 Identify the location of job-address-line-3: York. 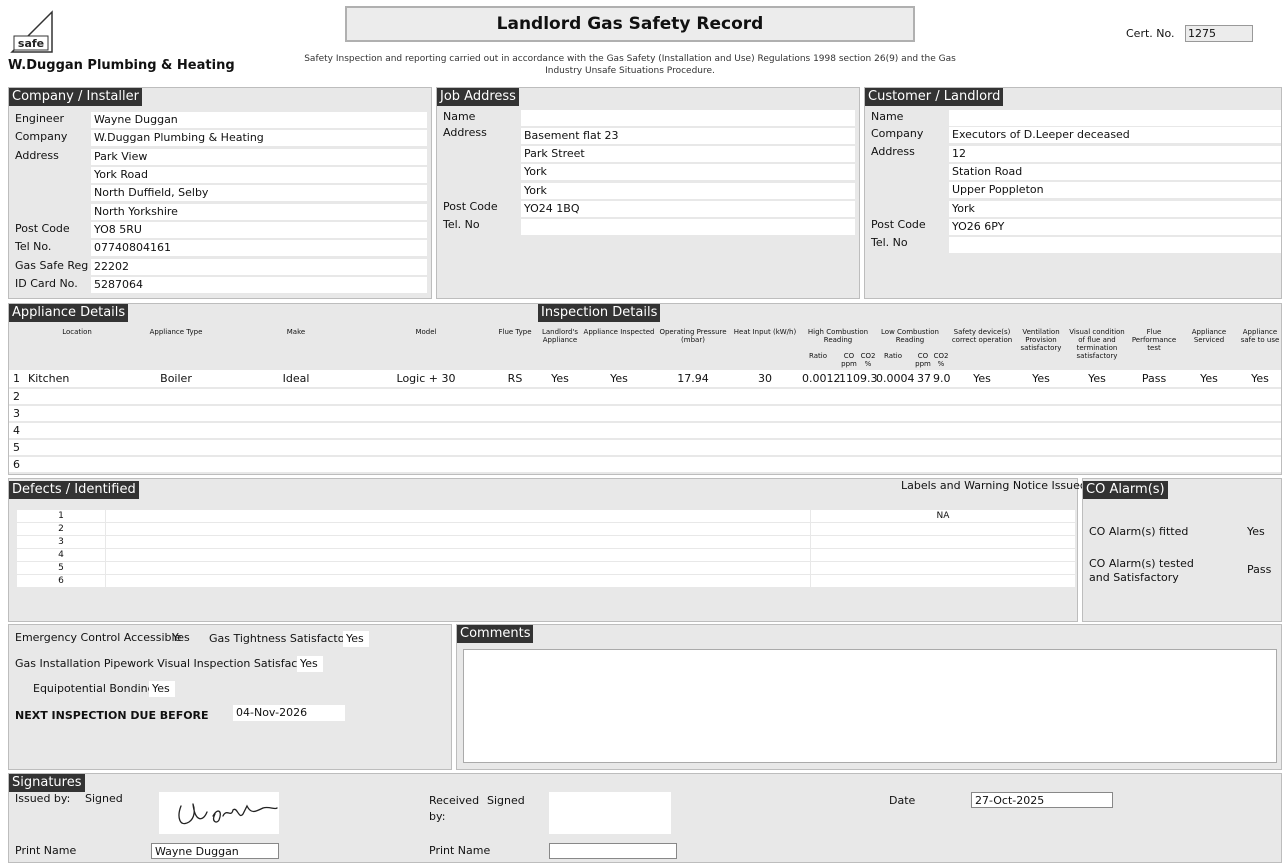
(688, 172).